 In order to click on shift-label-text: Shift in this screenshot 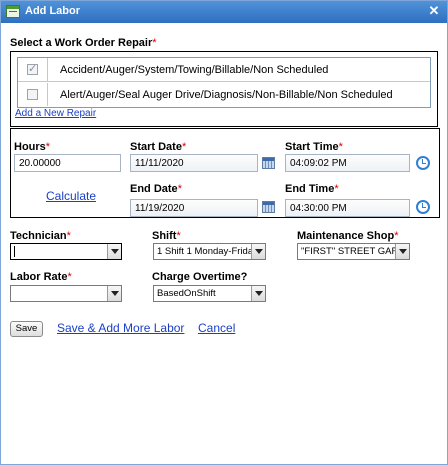, I will do `click(164, 236)`.